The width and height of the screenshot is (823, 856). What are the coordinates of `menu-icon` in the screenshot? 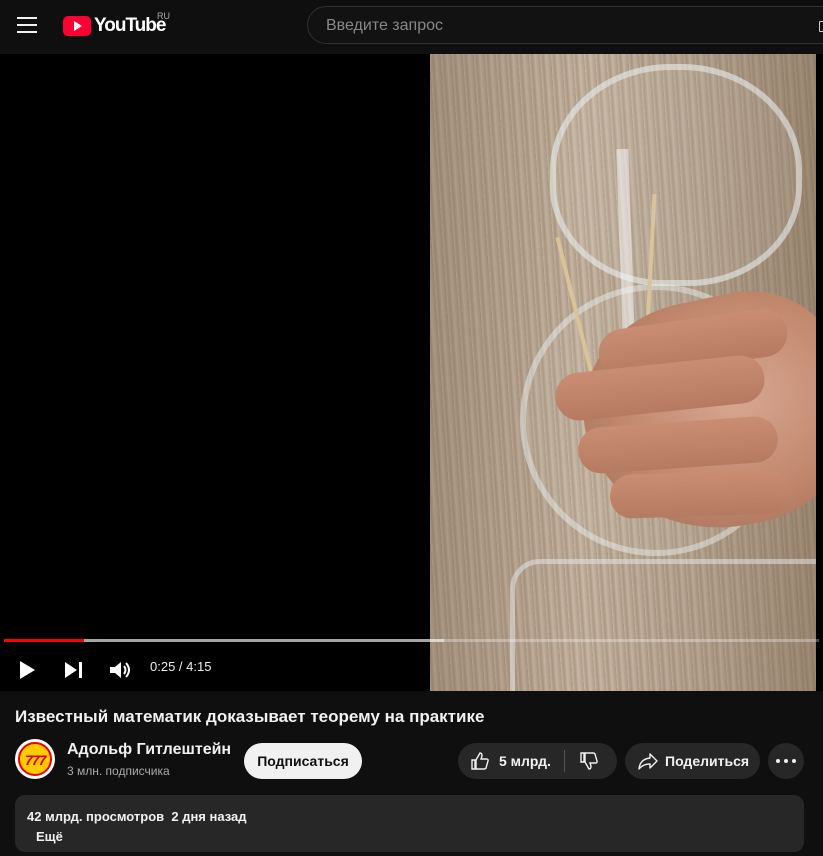 It's located at (27, 25).